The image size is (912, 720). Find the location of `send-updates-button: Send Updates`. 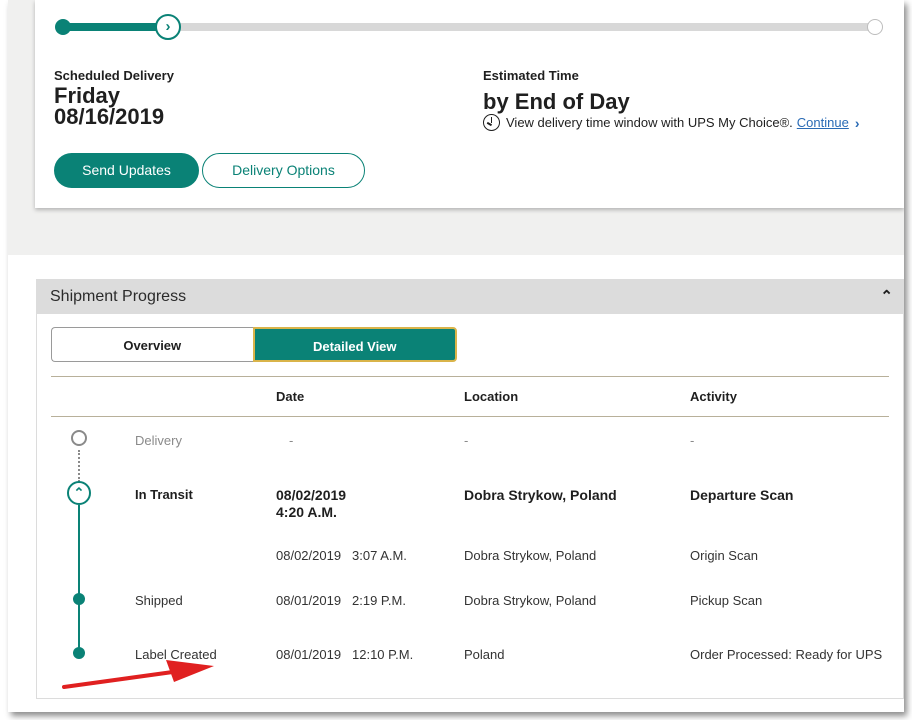

send-updates-button: Send Updates is located at coordinates (126, 170).